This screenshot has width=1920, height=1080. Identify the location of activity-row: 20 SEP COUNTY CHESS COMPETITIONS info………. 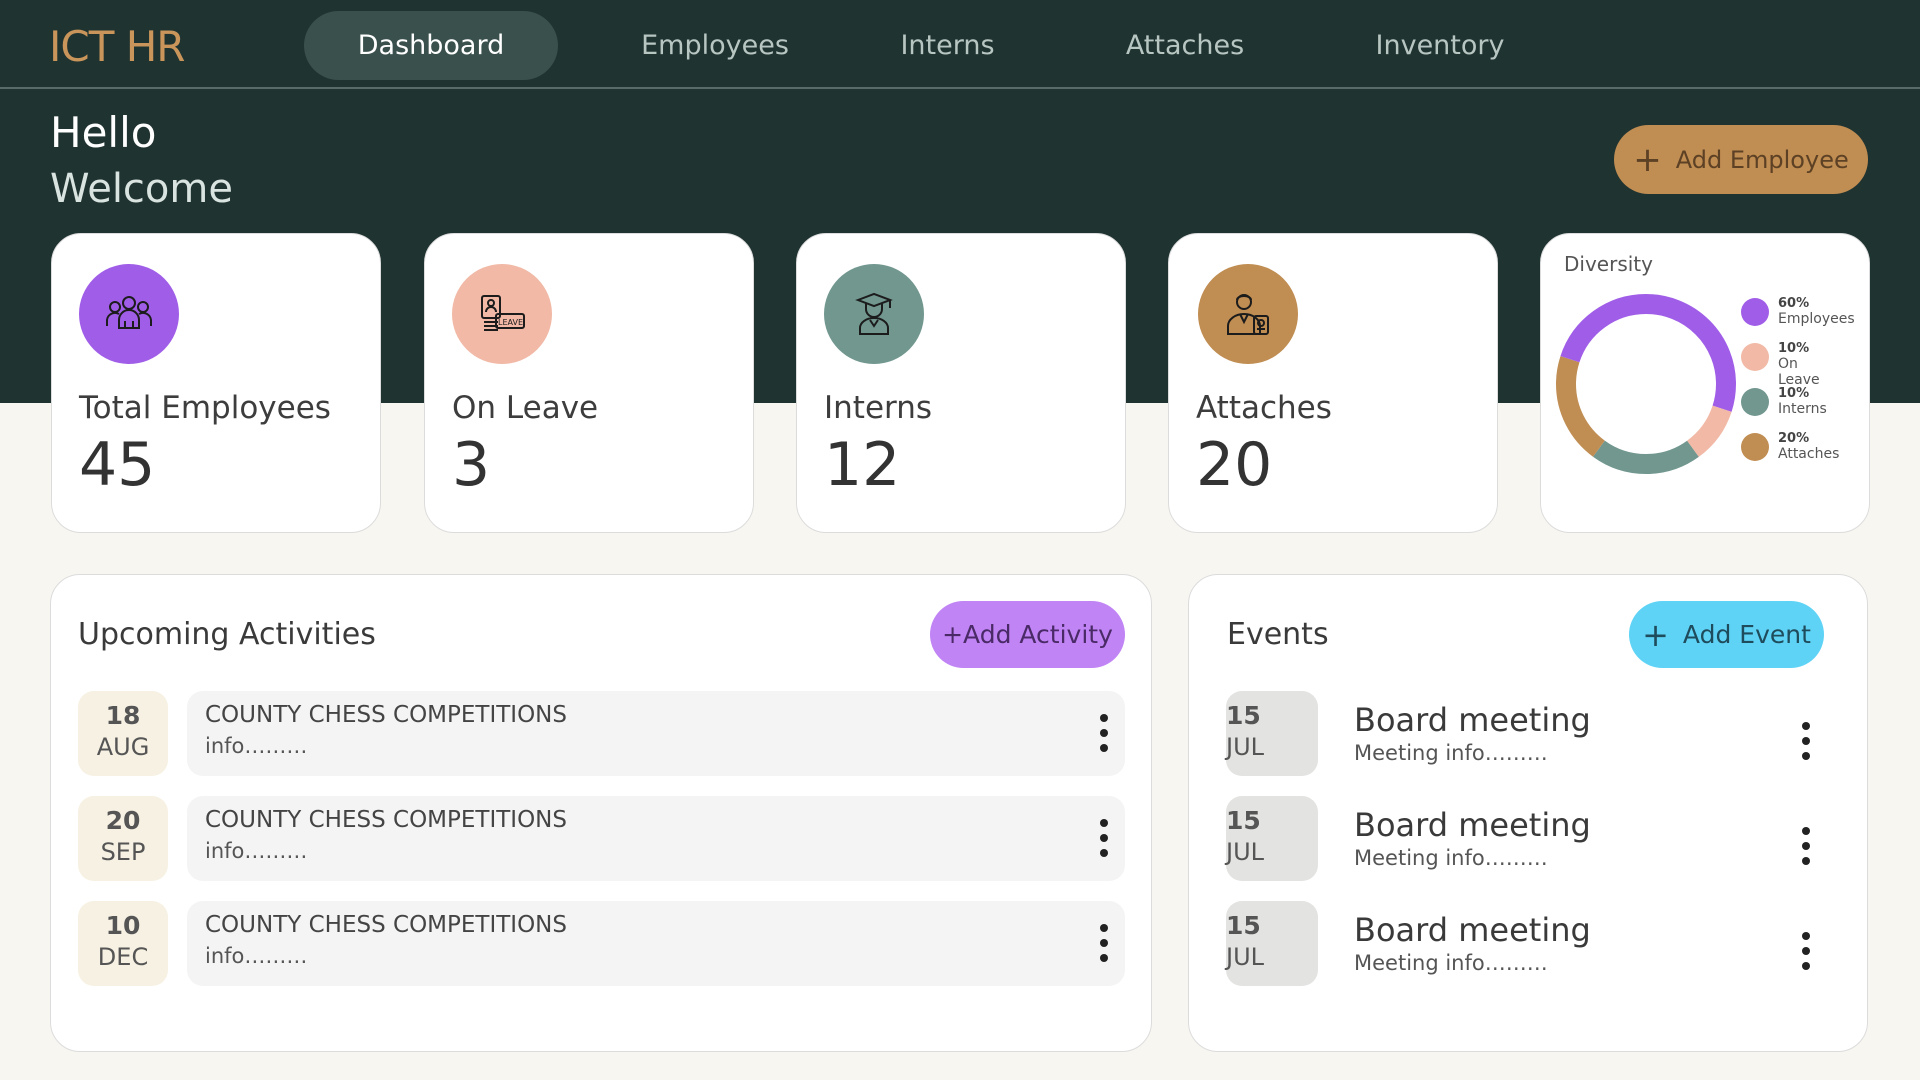
(603, 838).